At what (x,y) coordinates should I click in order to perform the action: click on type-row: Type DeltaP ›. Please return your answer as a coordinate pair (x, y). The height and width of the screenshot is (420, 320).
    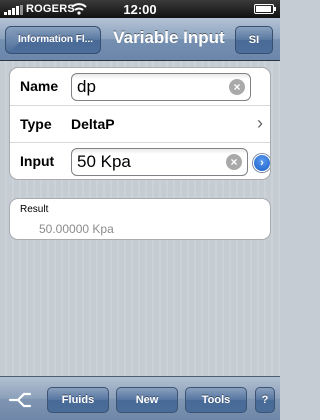
    Looking at the image, I should click on (140, 124).